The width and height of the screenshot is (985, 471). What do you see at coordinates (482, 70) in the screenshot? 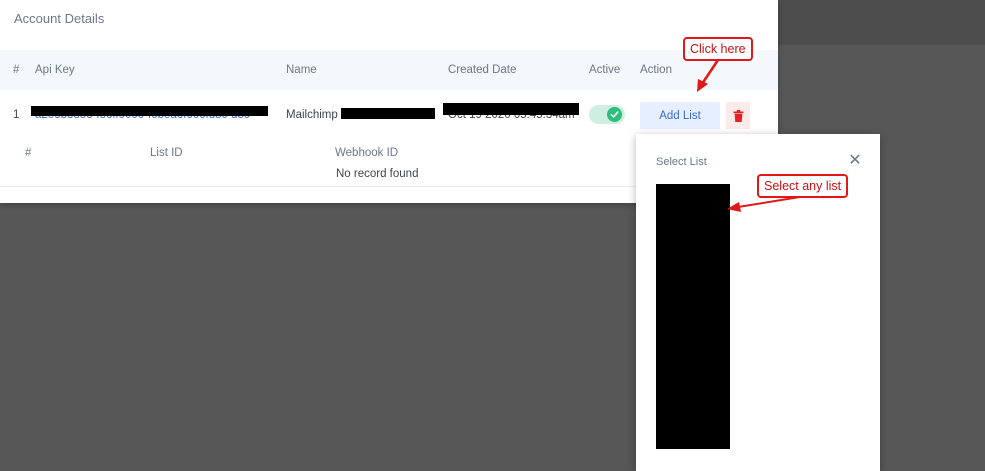
I see `col-header-created-date: Created Date` at bounding box center [482, 70].